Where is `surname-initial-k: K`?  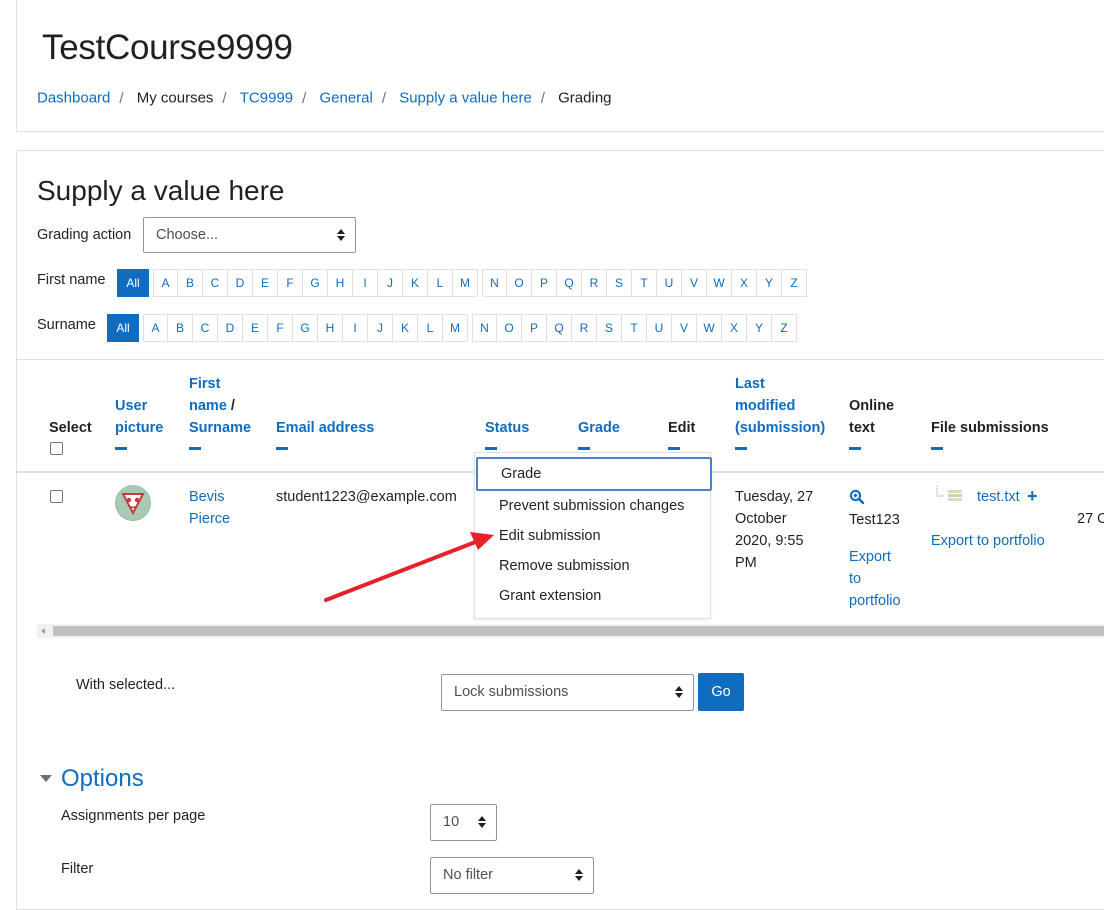
surname-initial-k: K is located at coordinates (405, 328).